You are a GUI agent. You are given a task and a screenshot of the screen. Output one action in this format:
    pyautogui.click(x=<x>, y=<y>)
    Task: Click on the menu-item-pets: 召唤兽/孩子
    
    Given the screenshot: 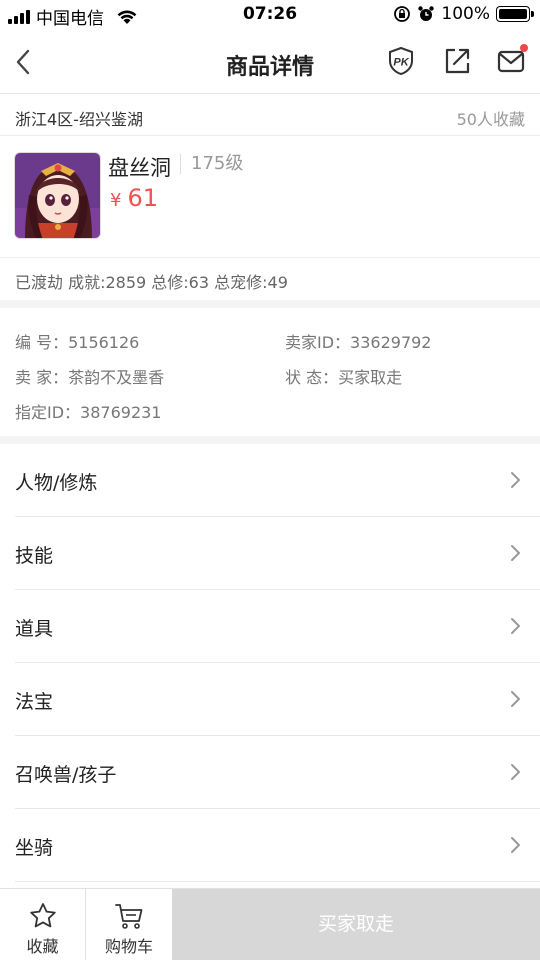 What is the action you would take?
    pyautogui.click(x=277, y=772)
    